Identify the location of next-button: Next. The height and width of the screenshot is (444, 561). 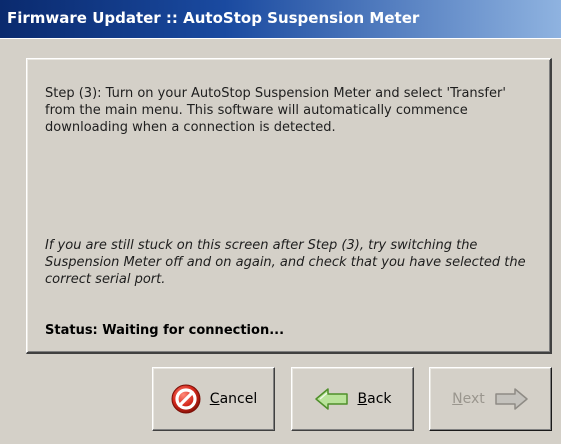
(490, 399).